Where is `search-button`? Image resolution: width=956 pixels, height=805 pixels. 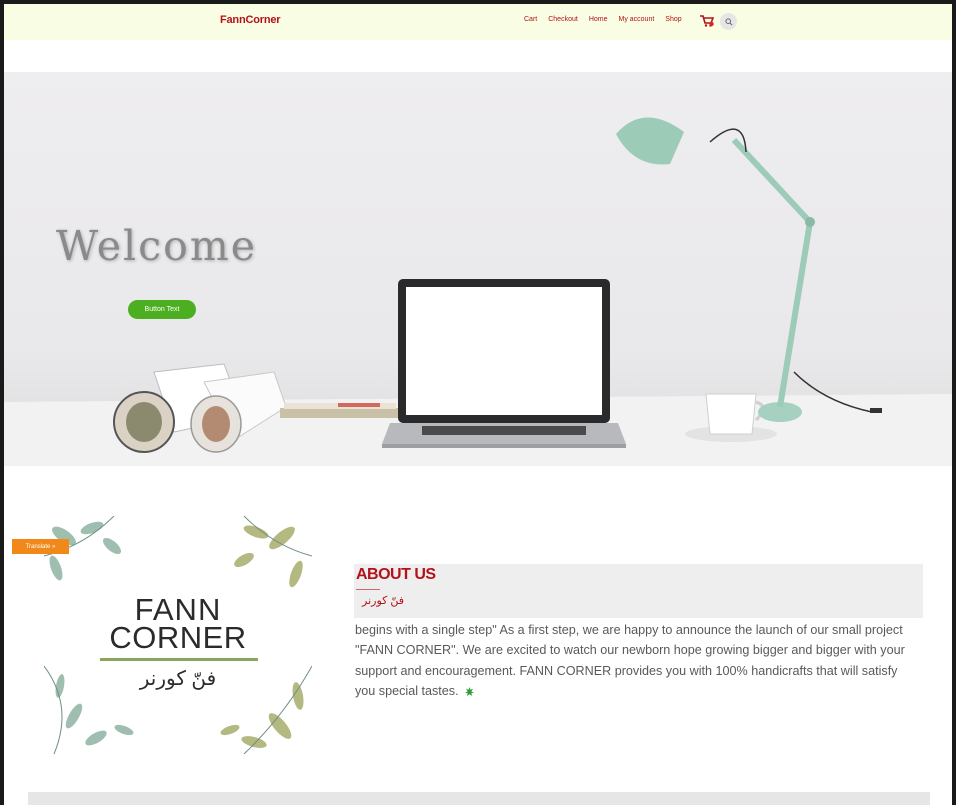
search-button is located at coordinates (728, 21).